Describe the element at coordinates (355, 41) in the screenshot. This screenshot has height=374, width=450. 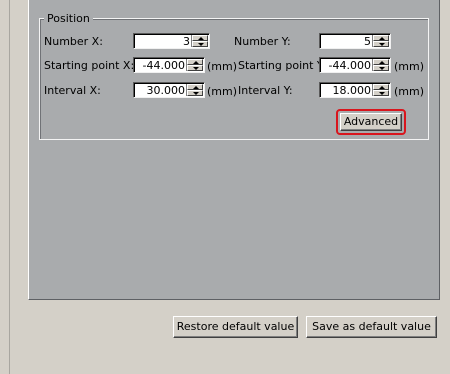
I see `number-y-spinbox: 5` at that location.